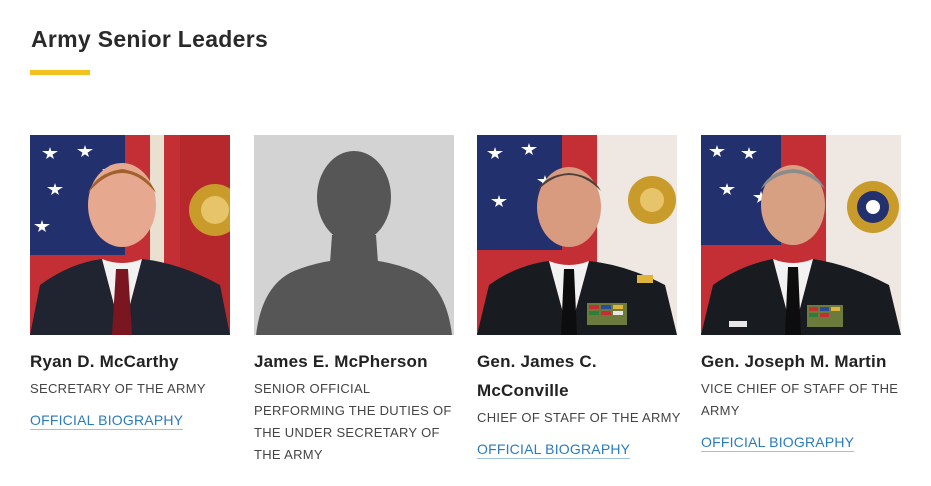 The image size is (931, 486). What do you see at coordinates (800, 399) in the screenshot?
I see `leader-role: VICE CHIEF OF STAFF OF THE ARMY` at bounding box center [800, 399].